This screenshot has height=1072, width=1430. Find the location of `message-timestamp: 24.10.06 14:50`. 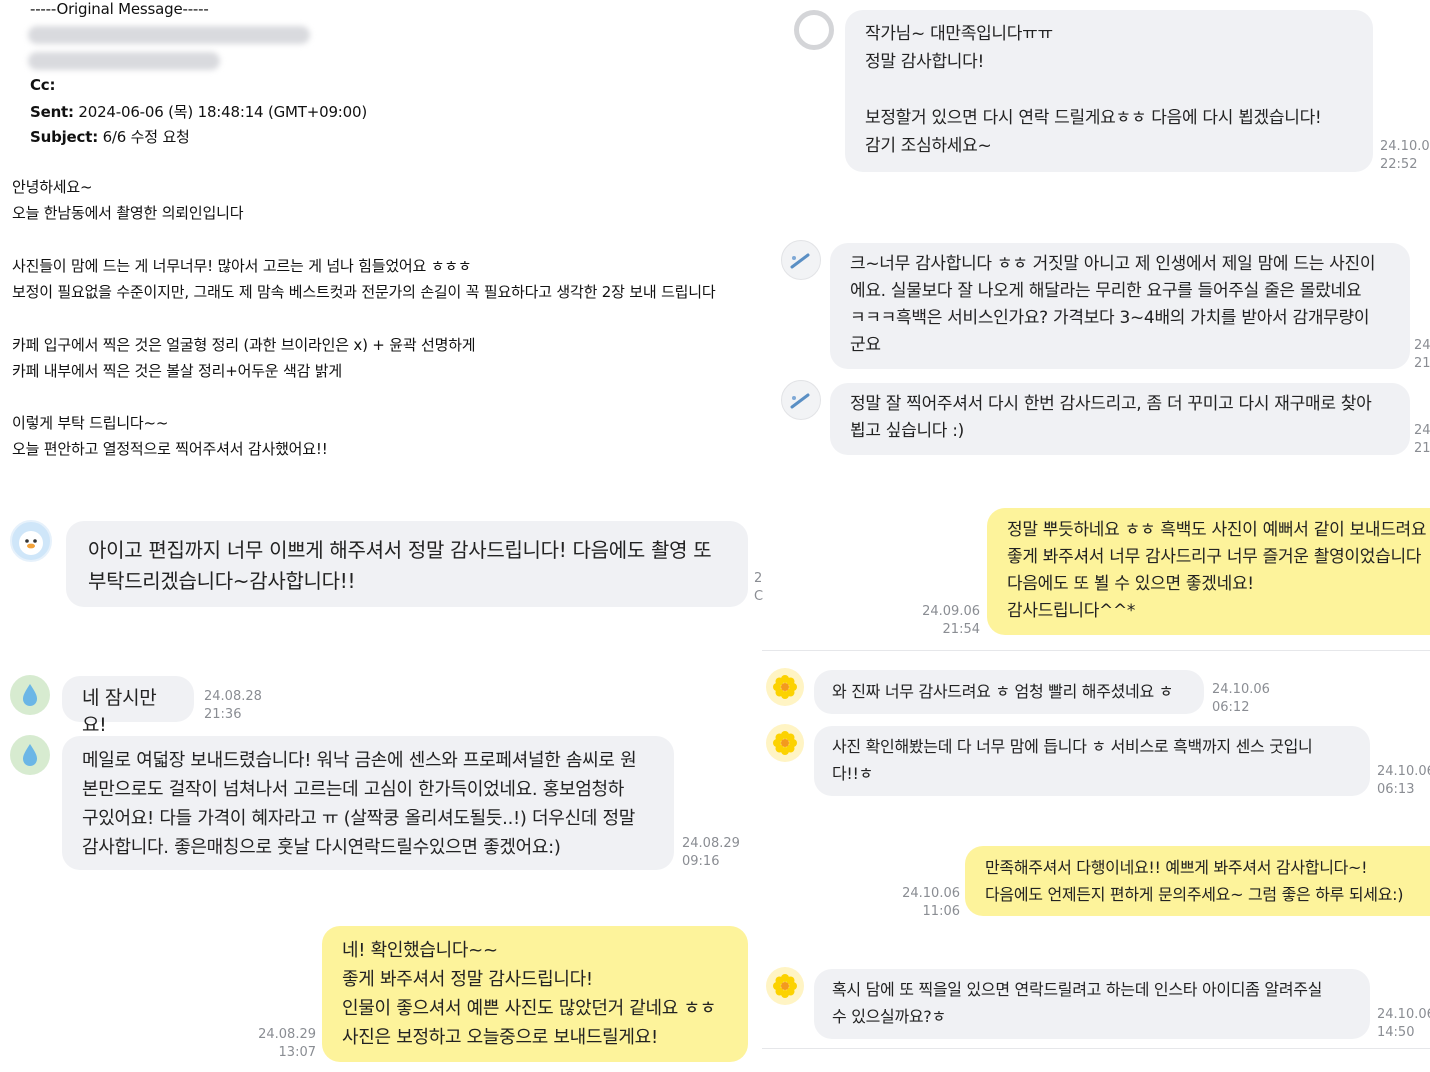

message-timestamp: 24.10.06 14:50 is located at coordinates (1403, 1023).